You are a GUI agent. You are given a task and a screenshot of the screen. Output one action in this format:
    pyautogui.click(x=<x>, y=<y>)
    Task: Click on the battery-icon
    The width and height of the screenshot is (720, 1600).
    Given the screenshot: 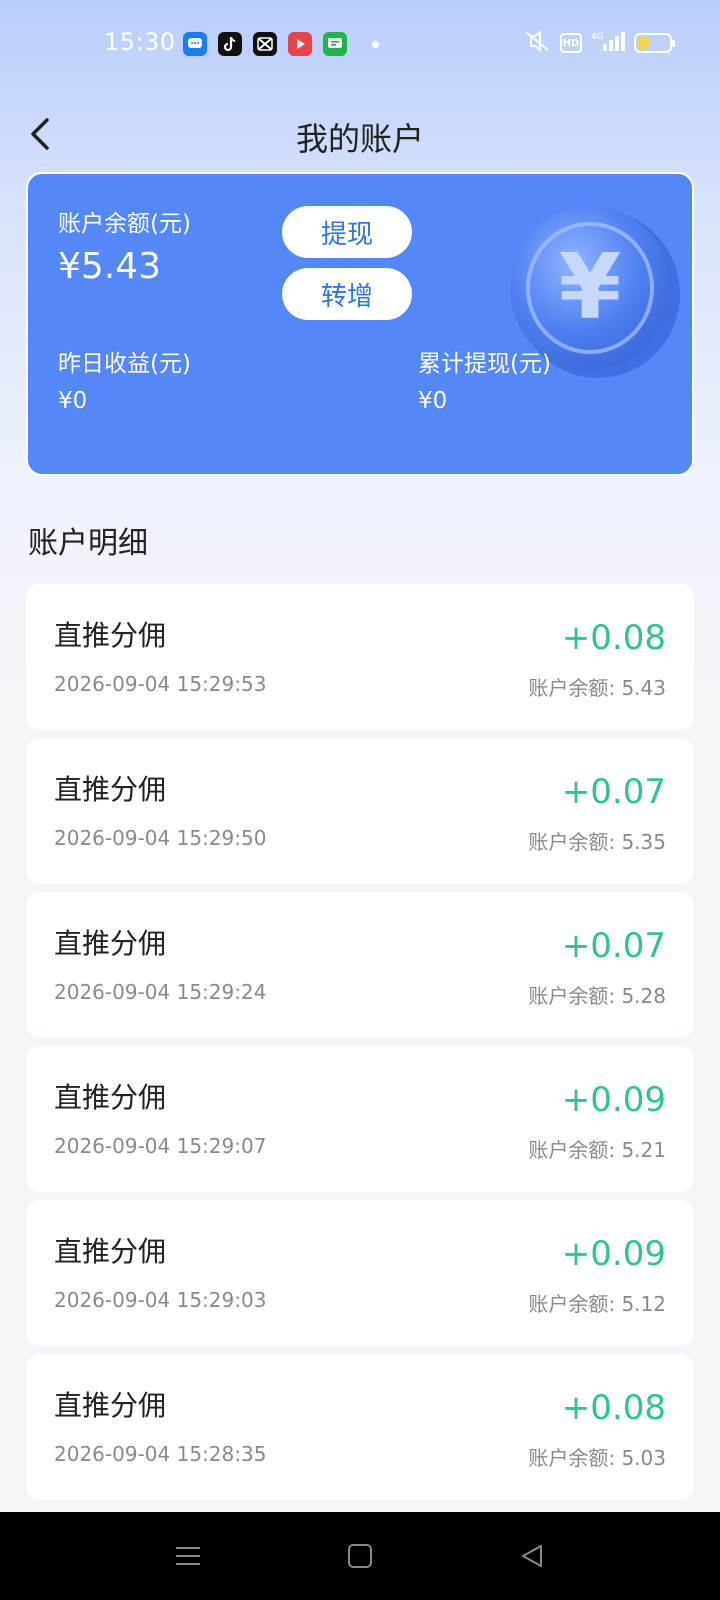 What is the action you would take?
    pyautogui.click(x=654, y=43)
    